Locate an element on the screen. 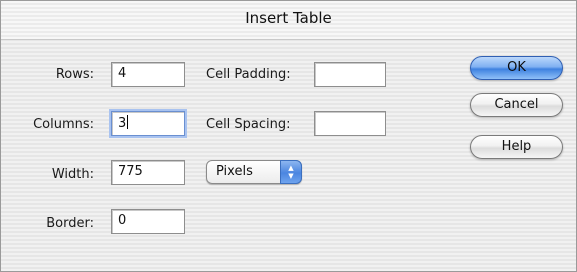 Image resolution: width=577 pixels, height=272 pixels. border-field: 0 is located at coordinates (148, 221).